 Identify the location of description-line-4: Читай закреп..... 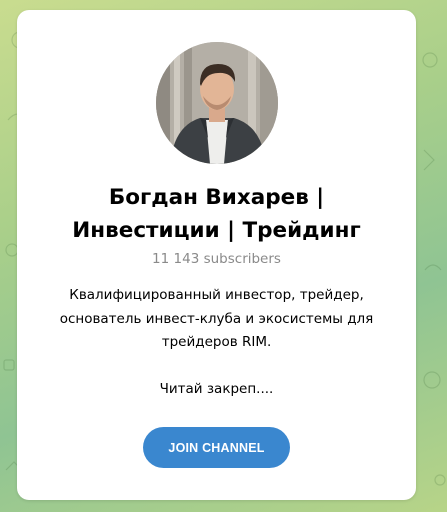
(216, 389).